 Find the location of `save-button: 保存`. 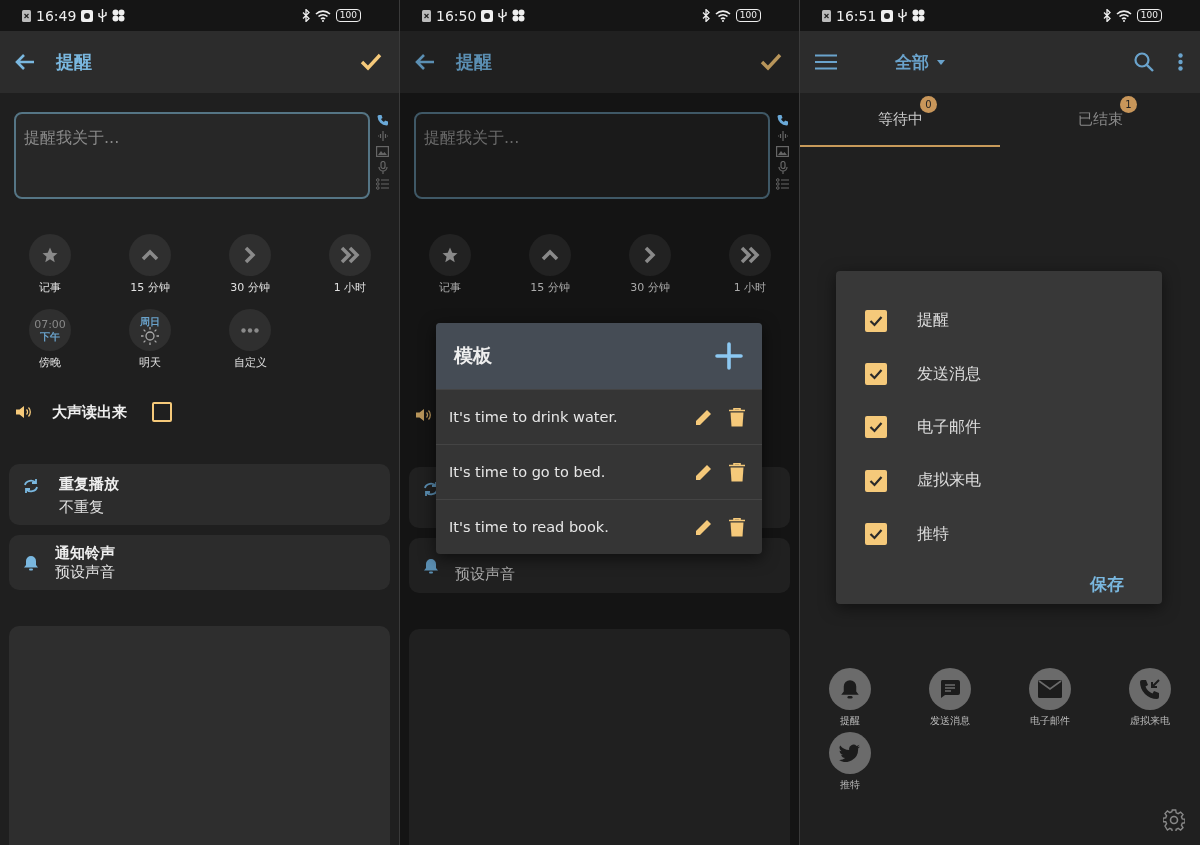

save-button: 保存 is located at coordinates (1107, 584).